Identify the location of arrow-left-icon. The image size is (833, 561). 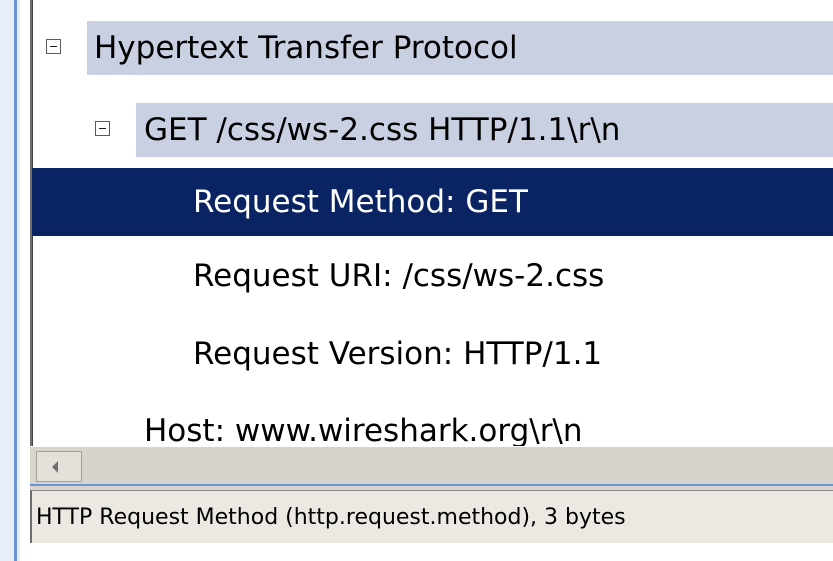
(55, 467).